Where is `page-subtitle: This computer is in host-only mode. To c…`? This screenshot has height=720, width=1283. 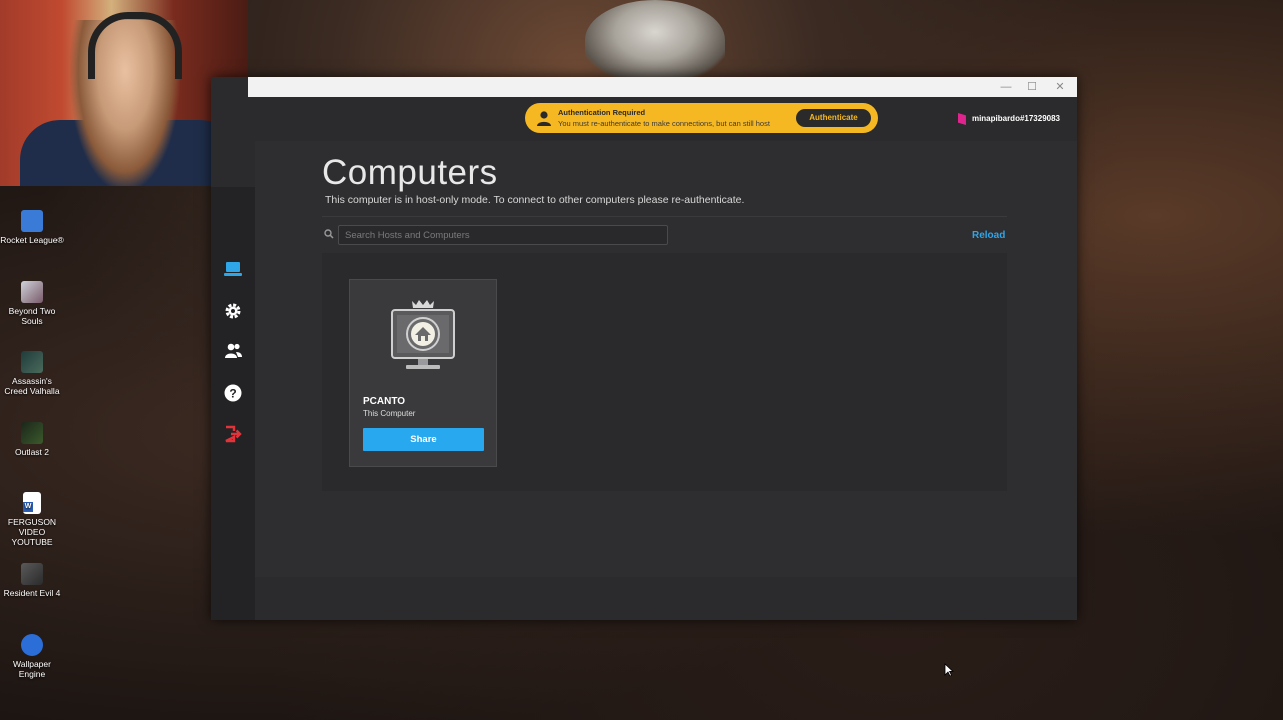
page-subtitle: This computer is in host-only mode. To c… is located at coordinates (535, 200).